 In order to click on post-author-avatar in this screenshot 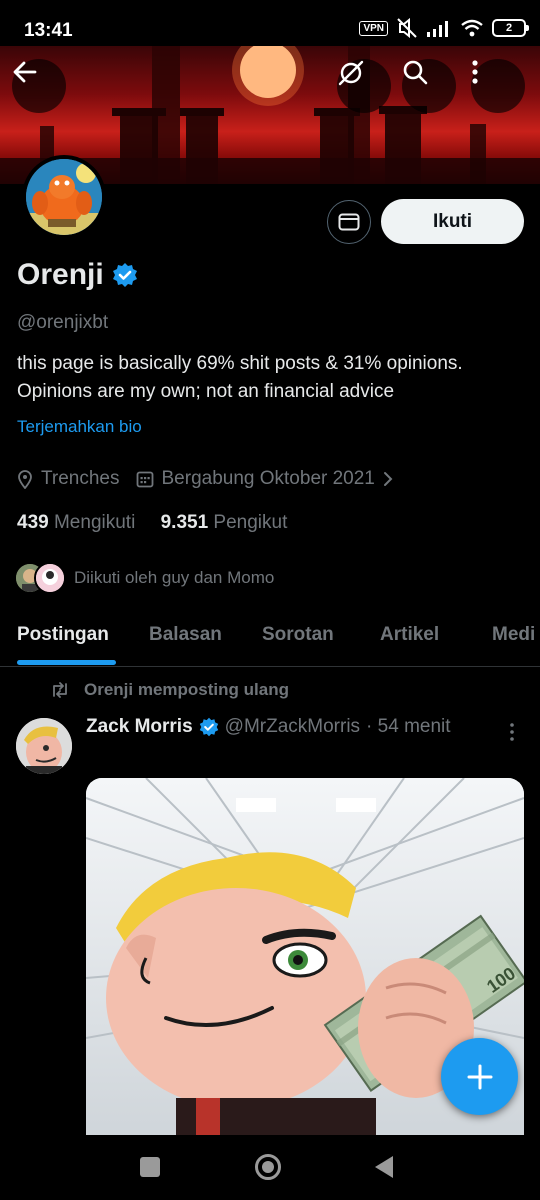, I will do `click(44, 746)`.